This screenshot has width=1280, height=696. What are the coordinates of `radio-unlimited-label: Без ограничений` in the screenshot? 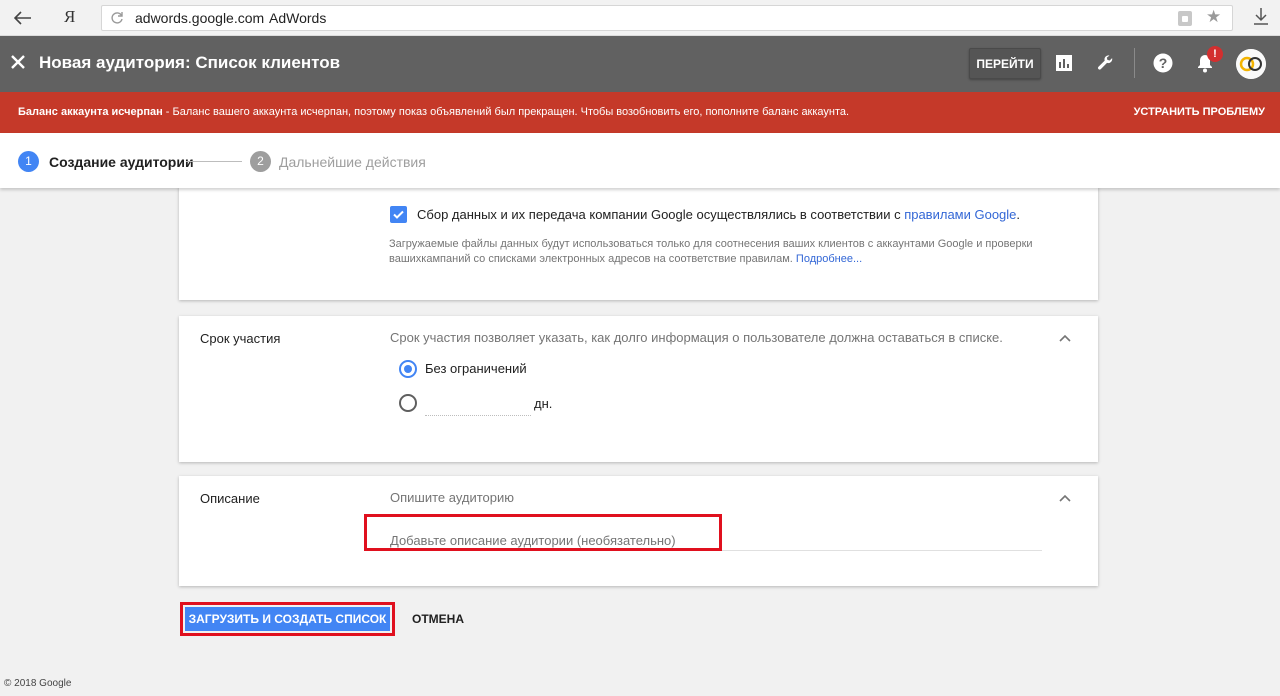 It's located at (476, 368).